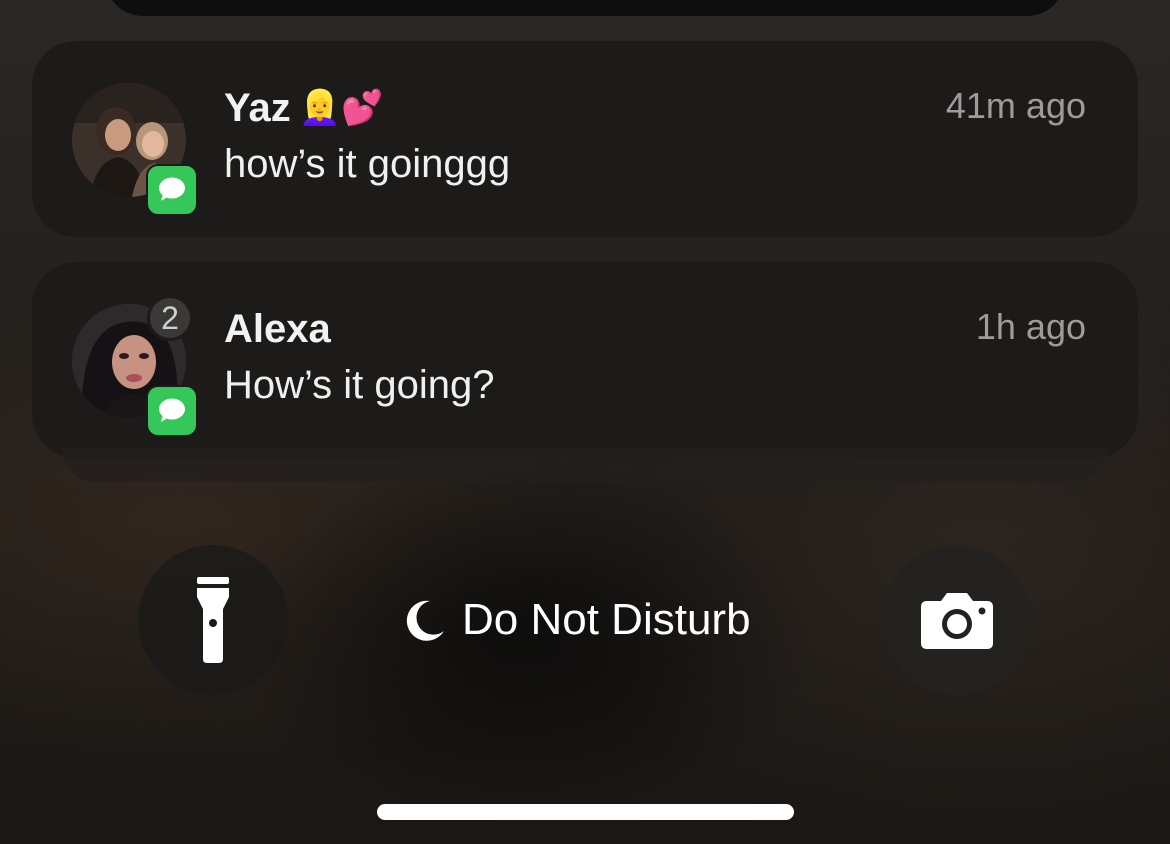 The image size is (1170, 844). What do you see at coordinates (341, 108) in the screenshot?
I see `sender-emoji: 👱‍♀️💕` at bounding box center [341, 108].